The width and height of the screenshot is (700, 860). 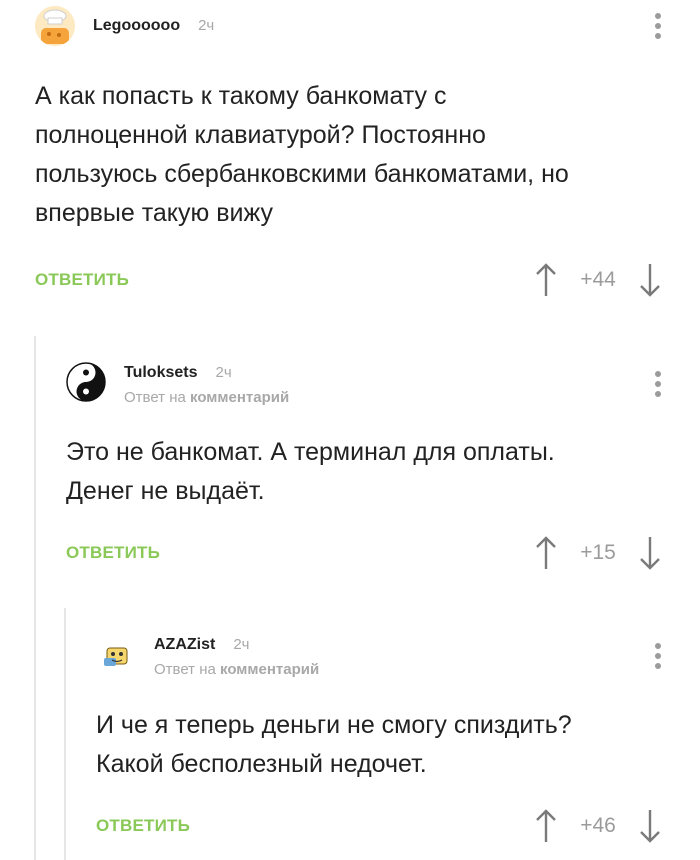 I want to click on comment-meta: AZAZist 2ч Ответ на комментарий, so click(x=236, y=657).